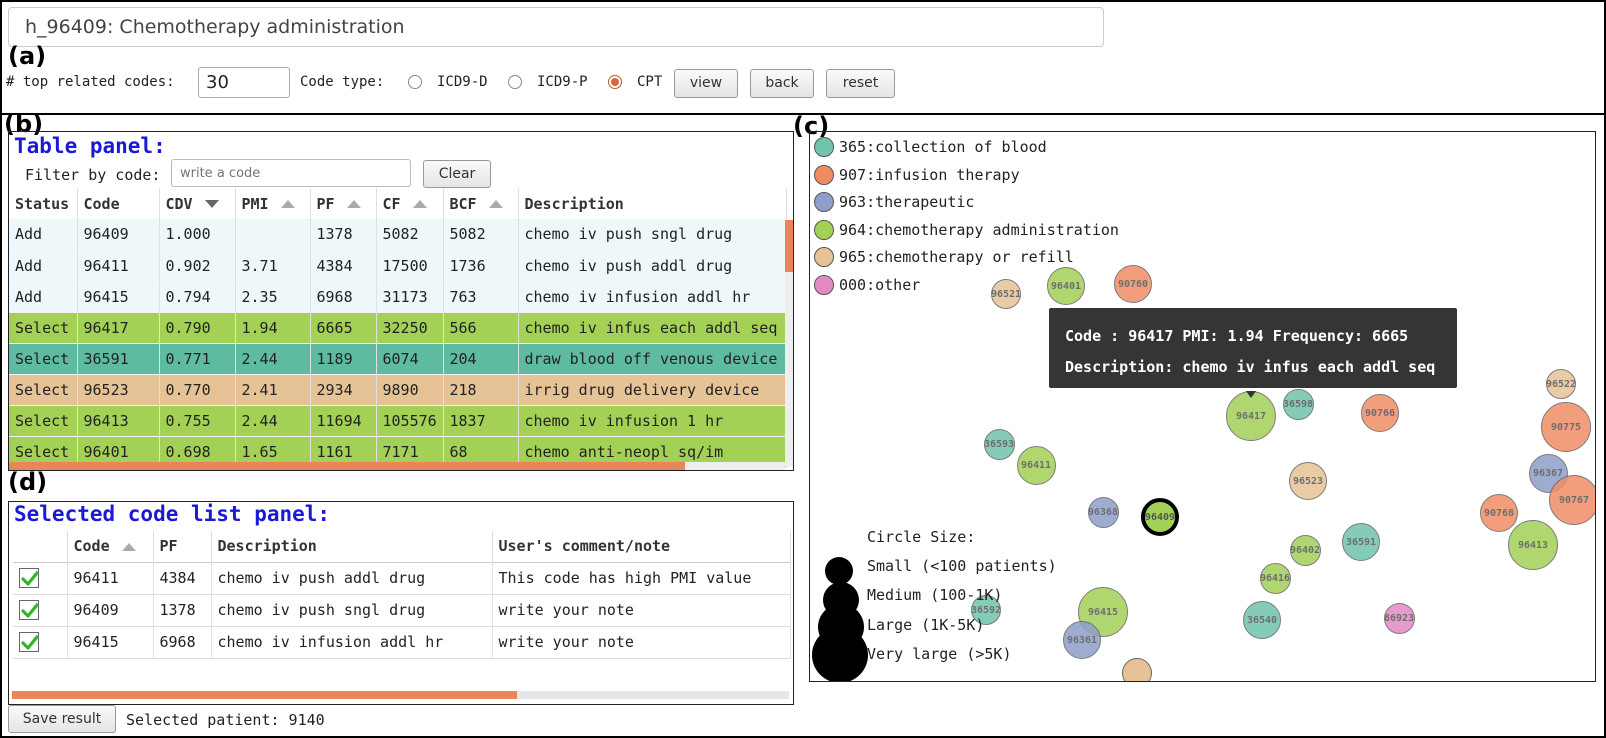  What do you see at coordinates (1361, 542) in the screenshot?
I see `code-bubble: 36591` at bounding box center [1361, 542].